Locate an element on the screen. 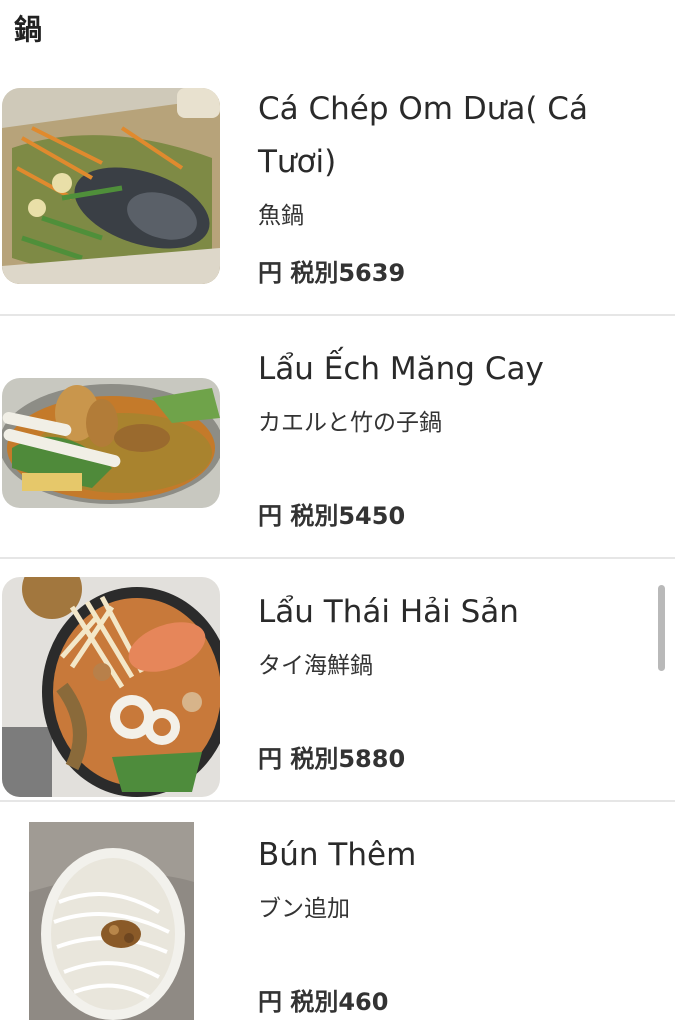  item-japanese-name: 魚鍋 is located at coordinates (281, 216).